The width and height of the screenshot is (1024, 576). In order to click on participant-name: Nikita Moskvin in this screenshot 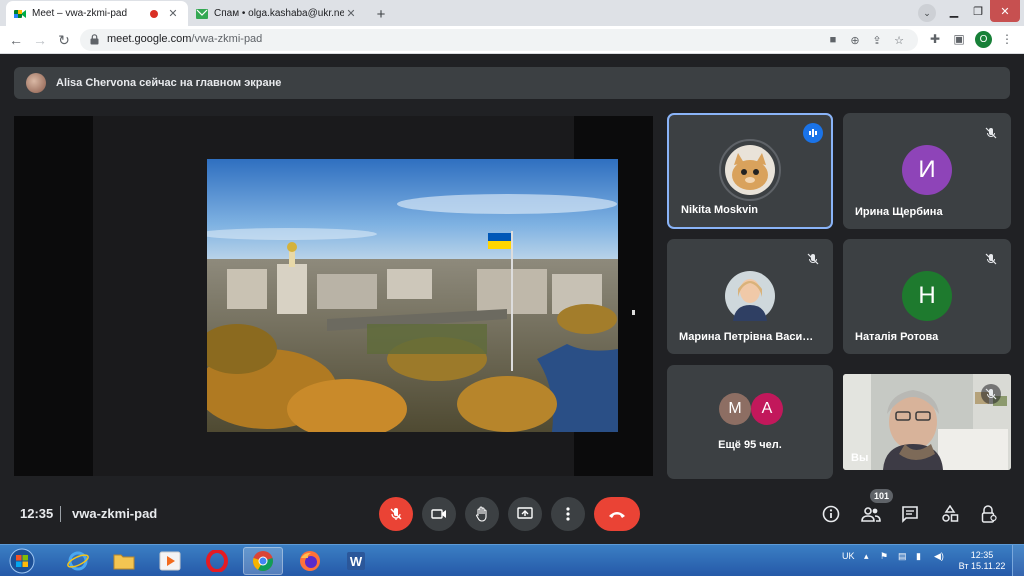, I will do `click(720, 210)`.